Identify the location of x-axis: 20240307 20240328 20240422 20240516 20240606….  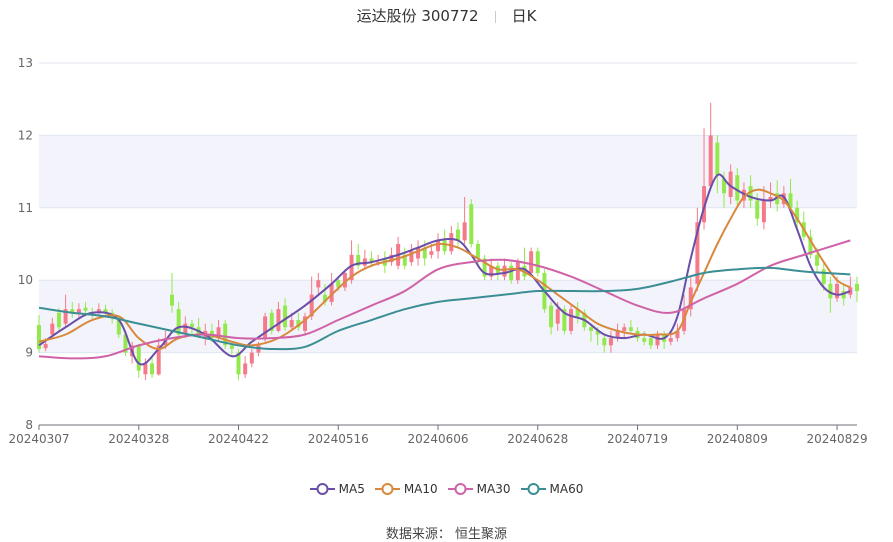
(438, 435).